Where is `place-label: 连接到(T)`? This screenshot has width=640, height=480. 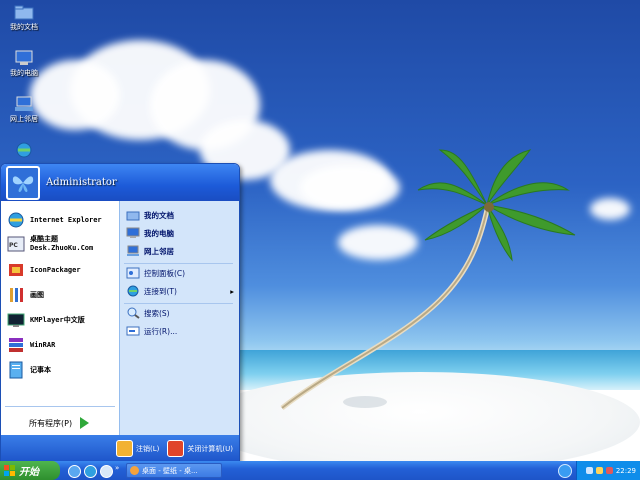 place-label: 连接到(T) is located at coordinates (160, 291).